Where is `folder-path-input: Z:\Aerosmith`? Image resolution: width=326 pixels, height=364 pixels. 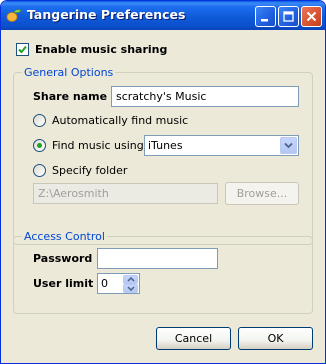 folder-path-input: Z:\Aerosmith is located at coordinates (125, 193).